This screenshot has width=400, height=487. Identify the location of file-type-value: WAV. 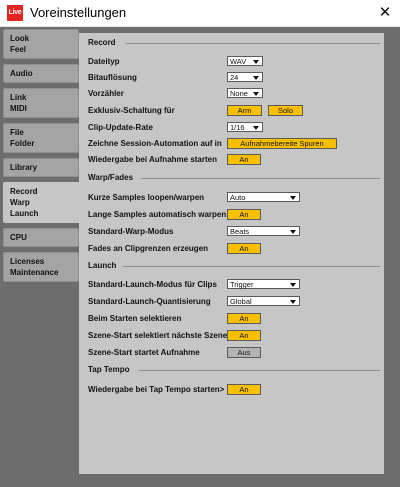
(238, 61).